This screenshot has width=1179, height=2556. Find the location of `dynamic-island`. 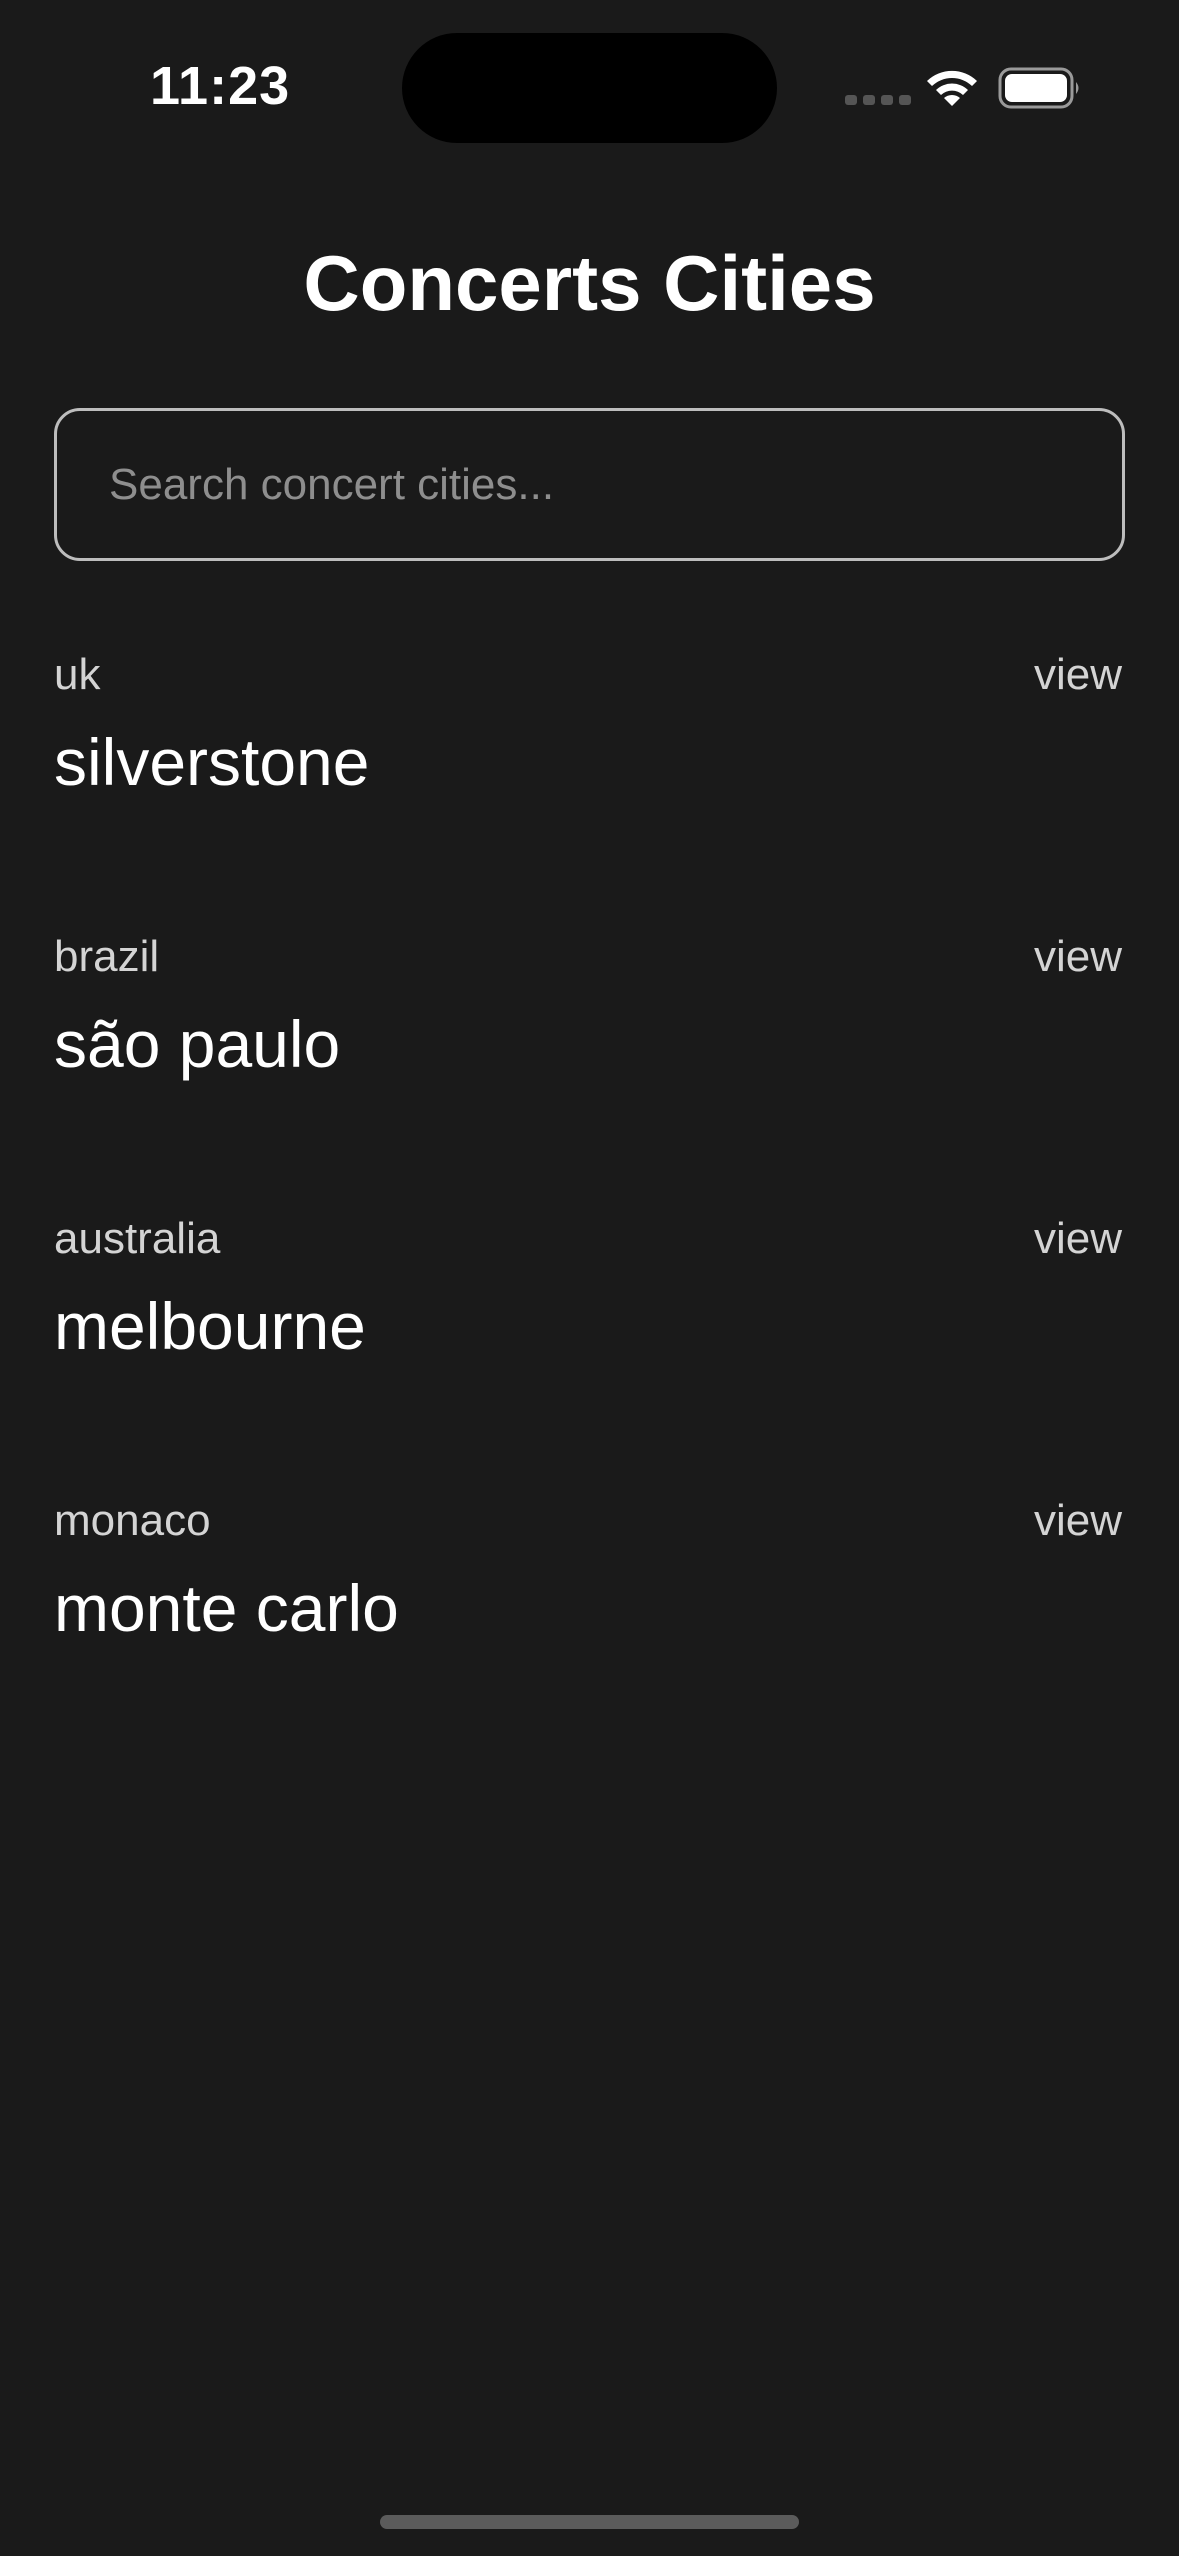

dynamic-island is located at coordinates (589, 88).